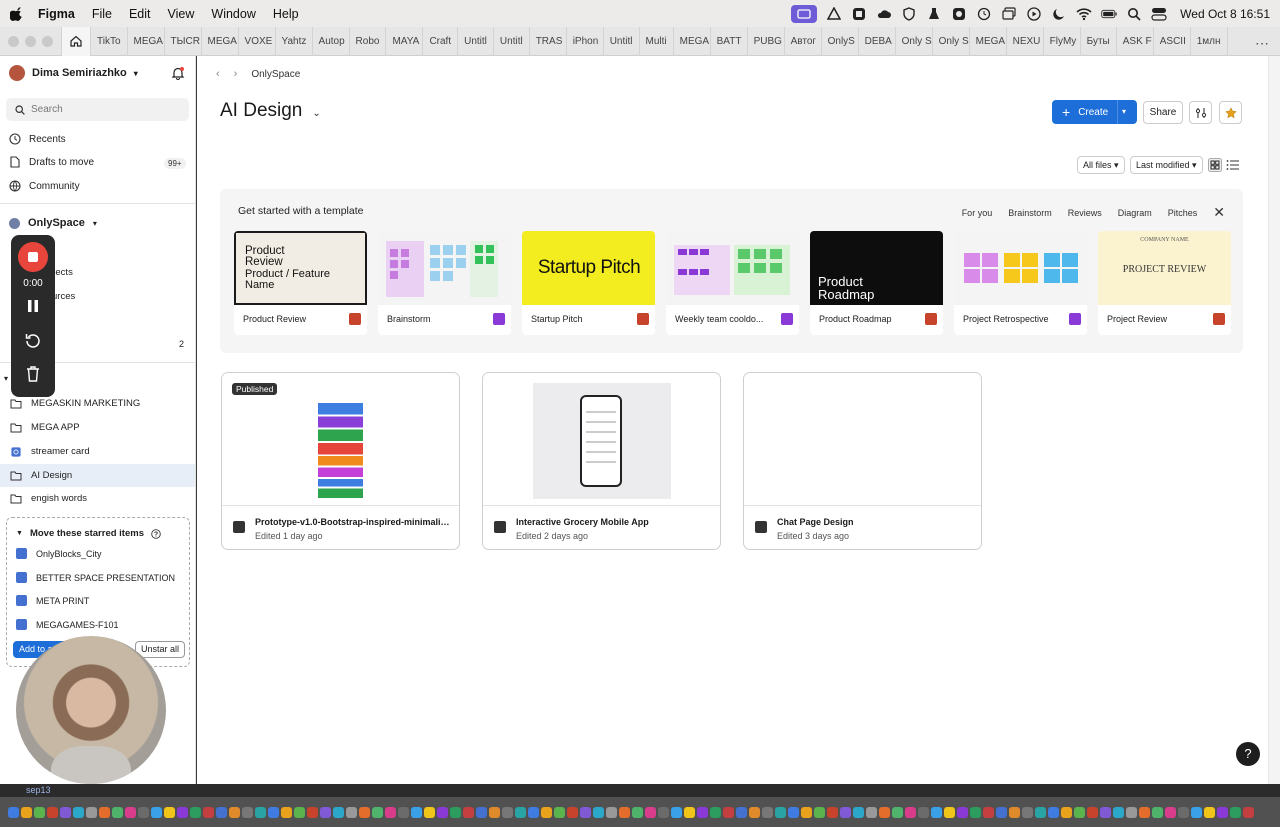 The width and height of the screenshot is (1280, 827). I want to click on shield-icon, so click(909, 14).